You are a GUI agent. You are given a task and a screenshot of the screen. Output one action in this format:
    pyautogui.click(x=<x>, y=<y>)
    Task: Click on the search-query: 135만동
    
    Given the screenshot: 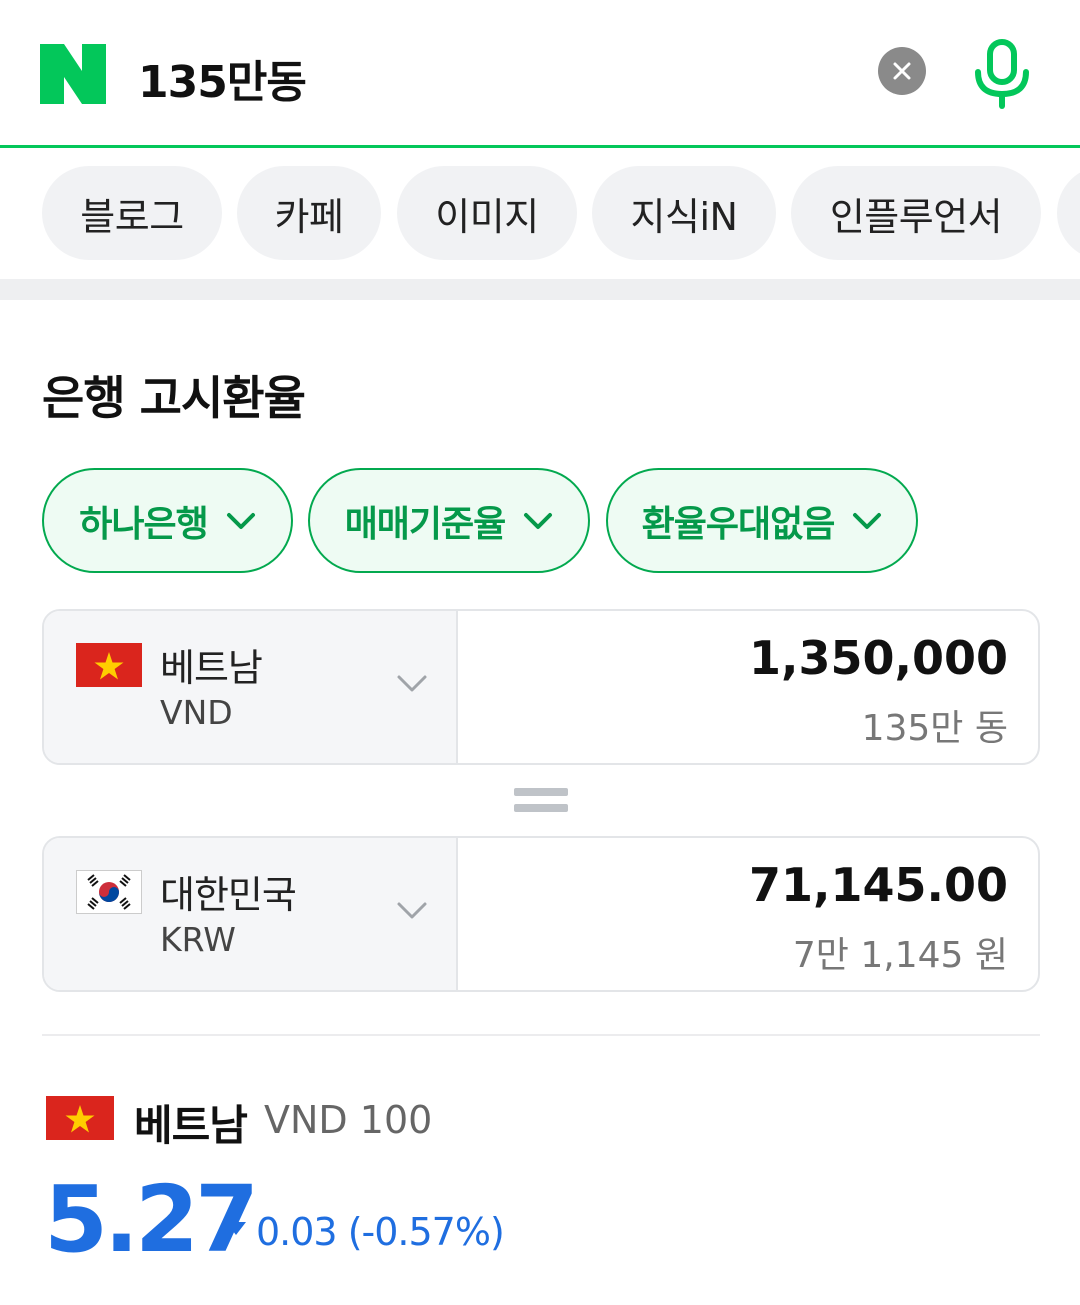 What is the action you would take?
    pyautogui.click(x=222, y=78)
    